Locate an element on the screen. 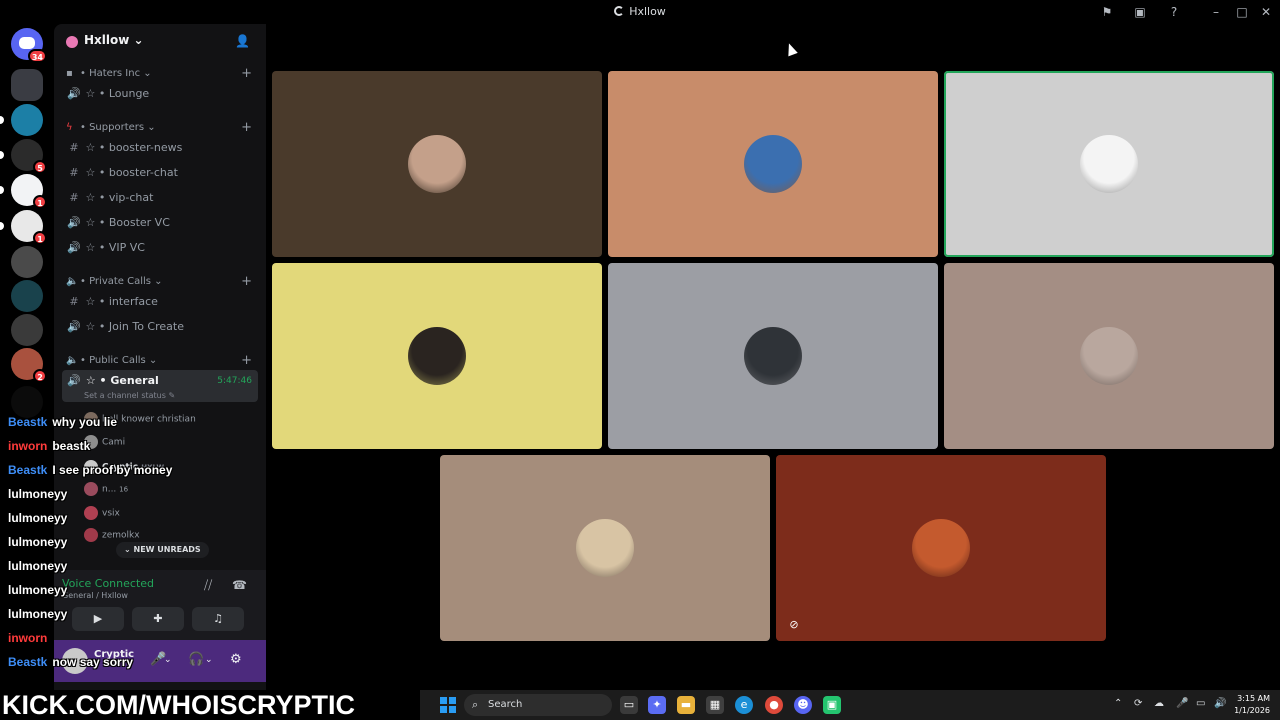  task-view-icon: ▭ is located at coordinates (629, 705).